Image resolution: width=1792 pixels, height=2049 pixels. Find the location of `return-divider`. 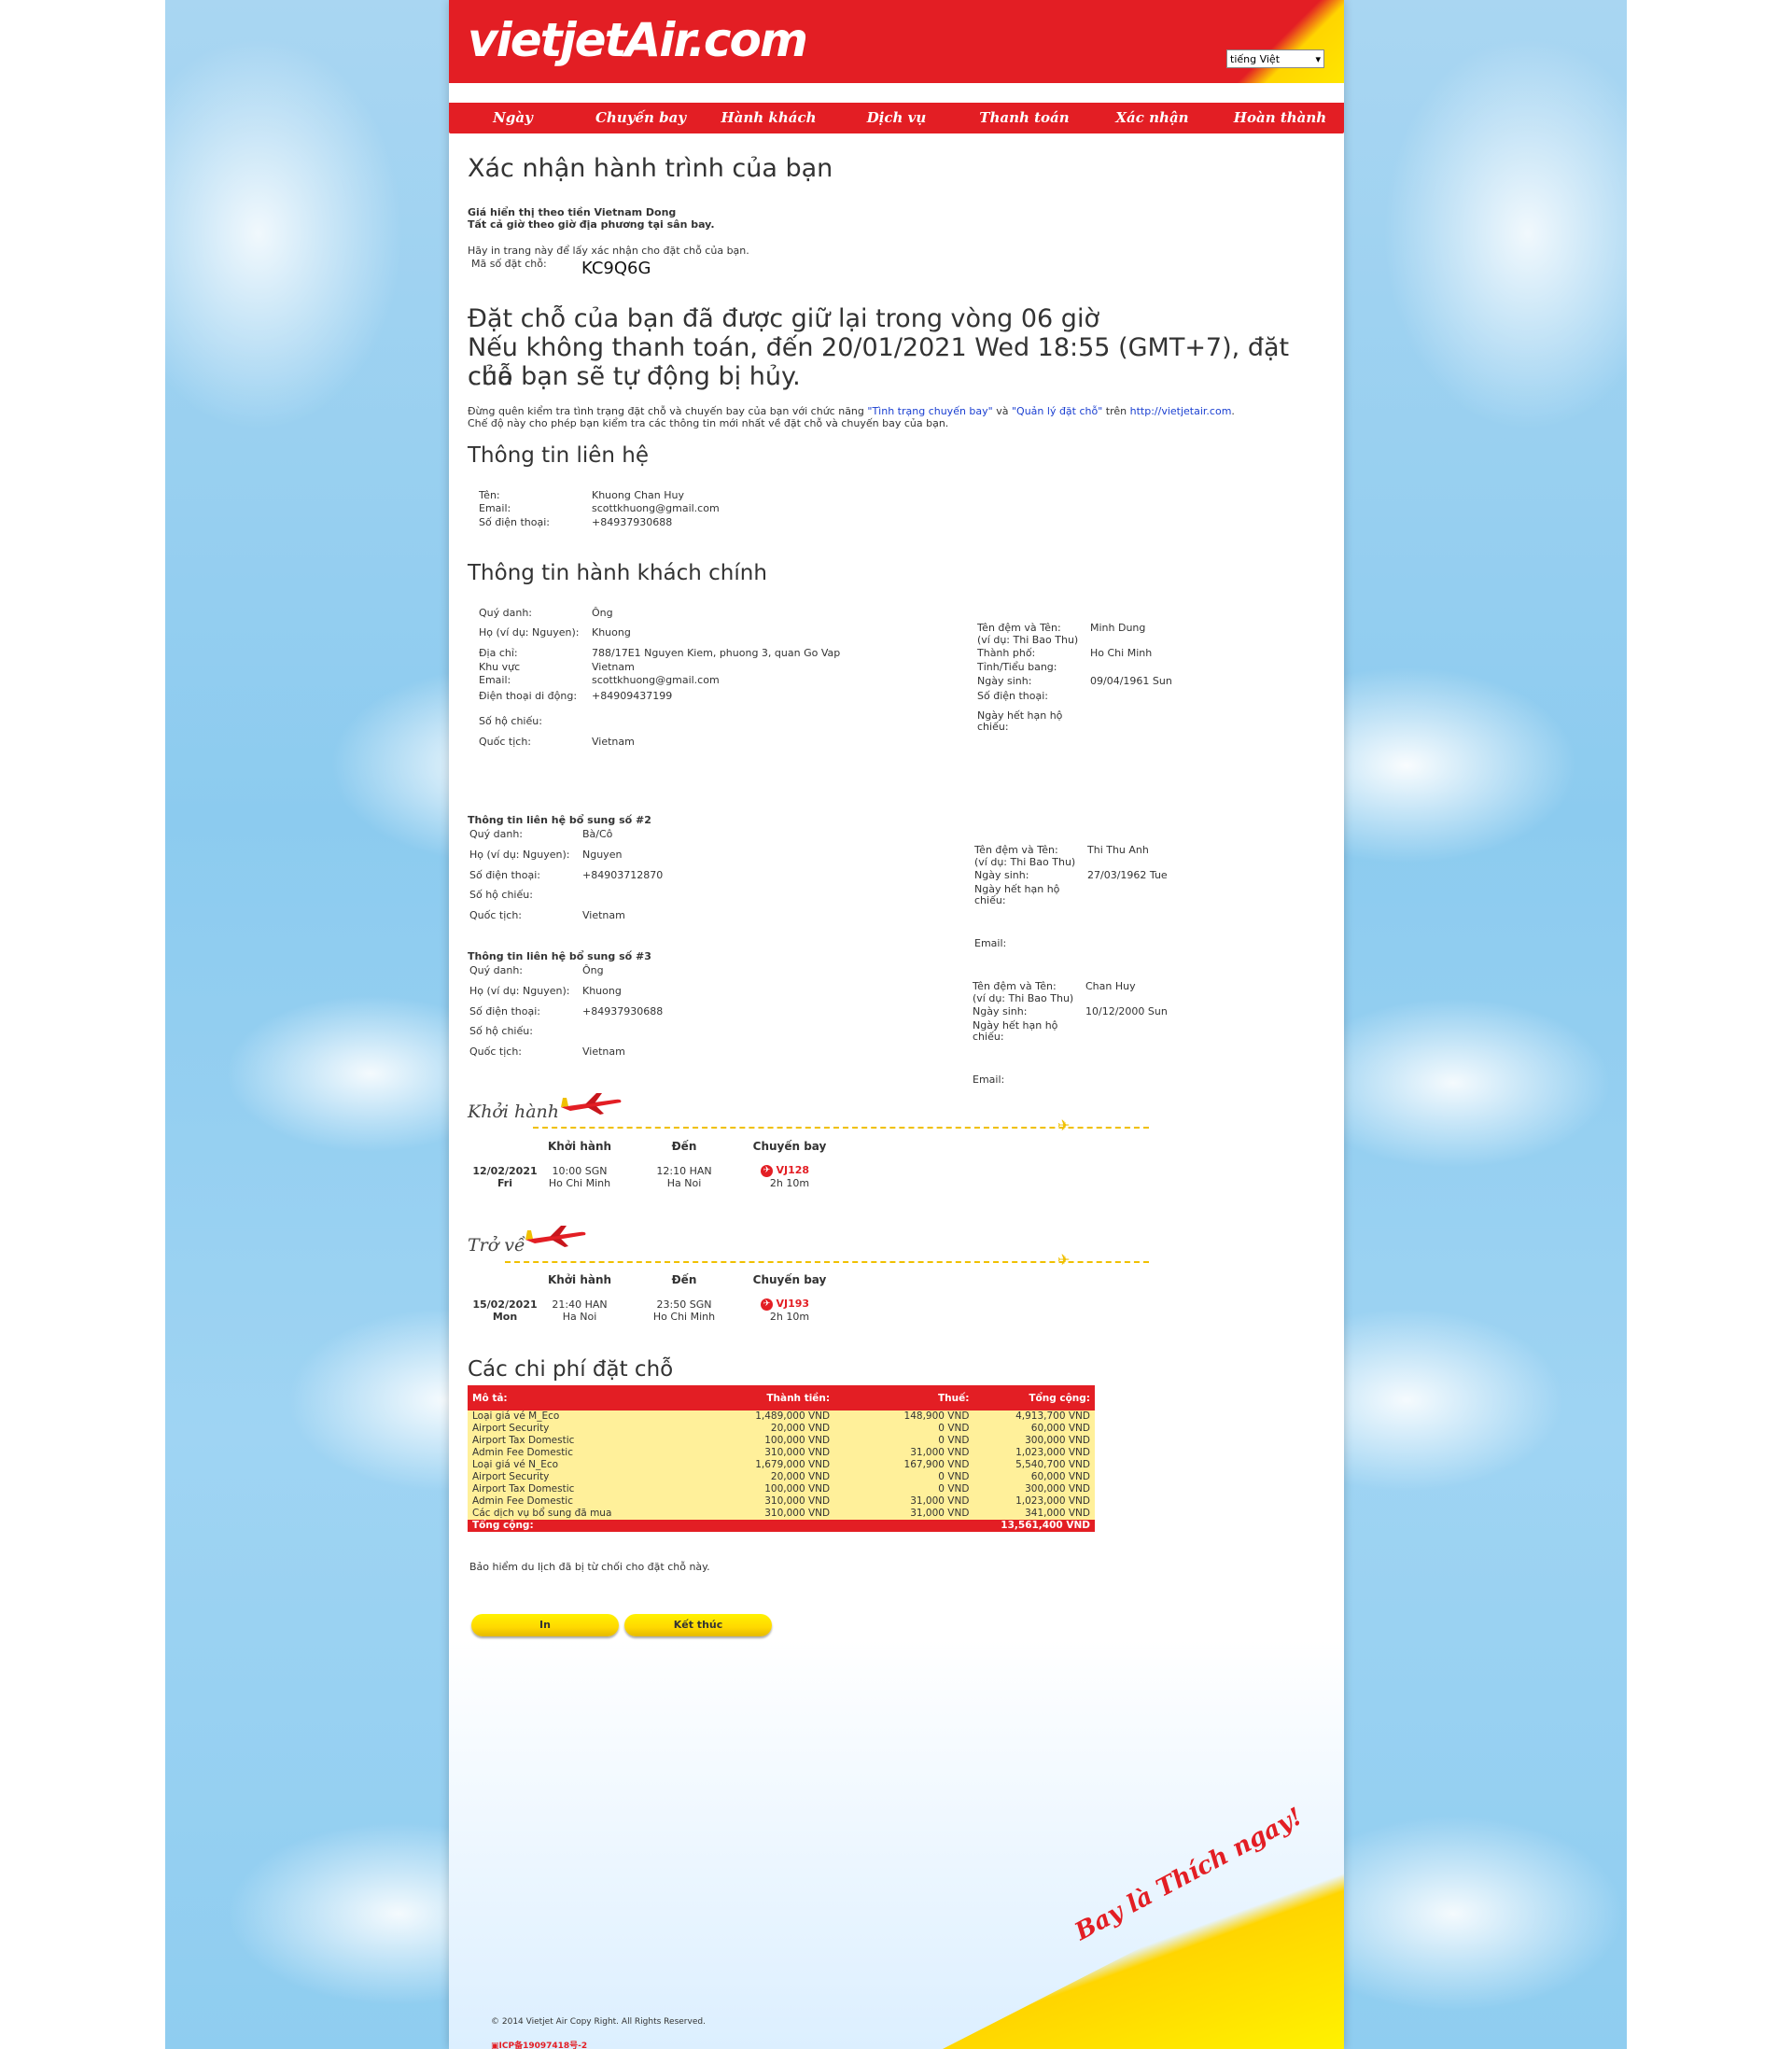

return-divider is located at coordinates (827, 1262).